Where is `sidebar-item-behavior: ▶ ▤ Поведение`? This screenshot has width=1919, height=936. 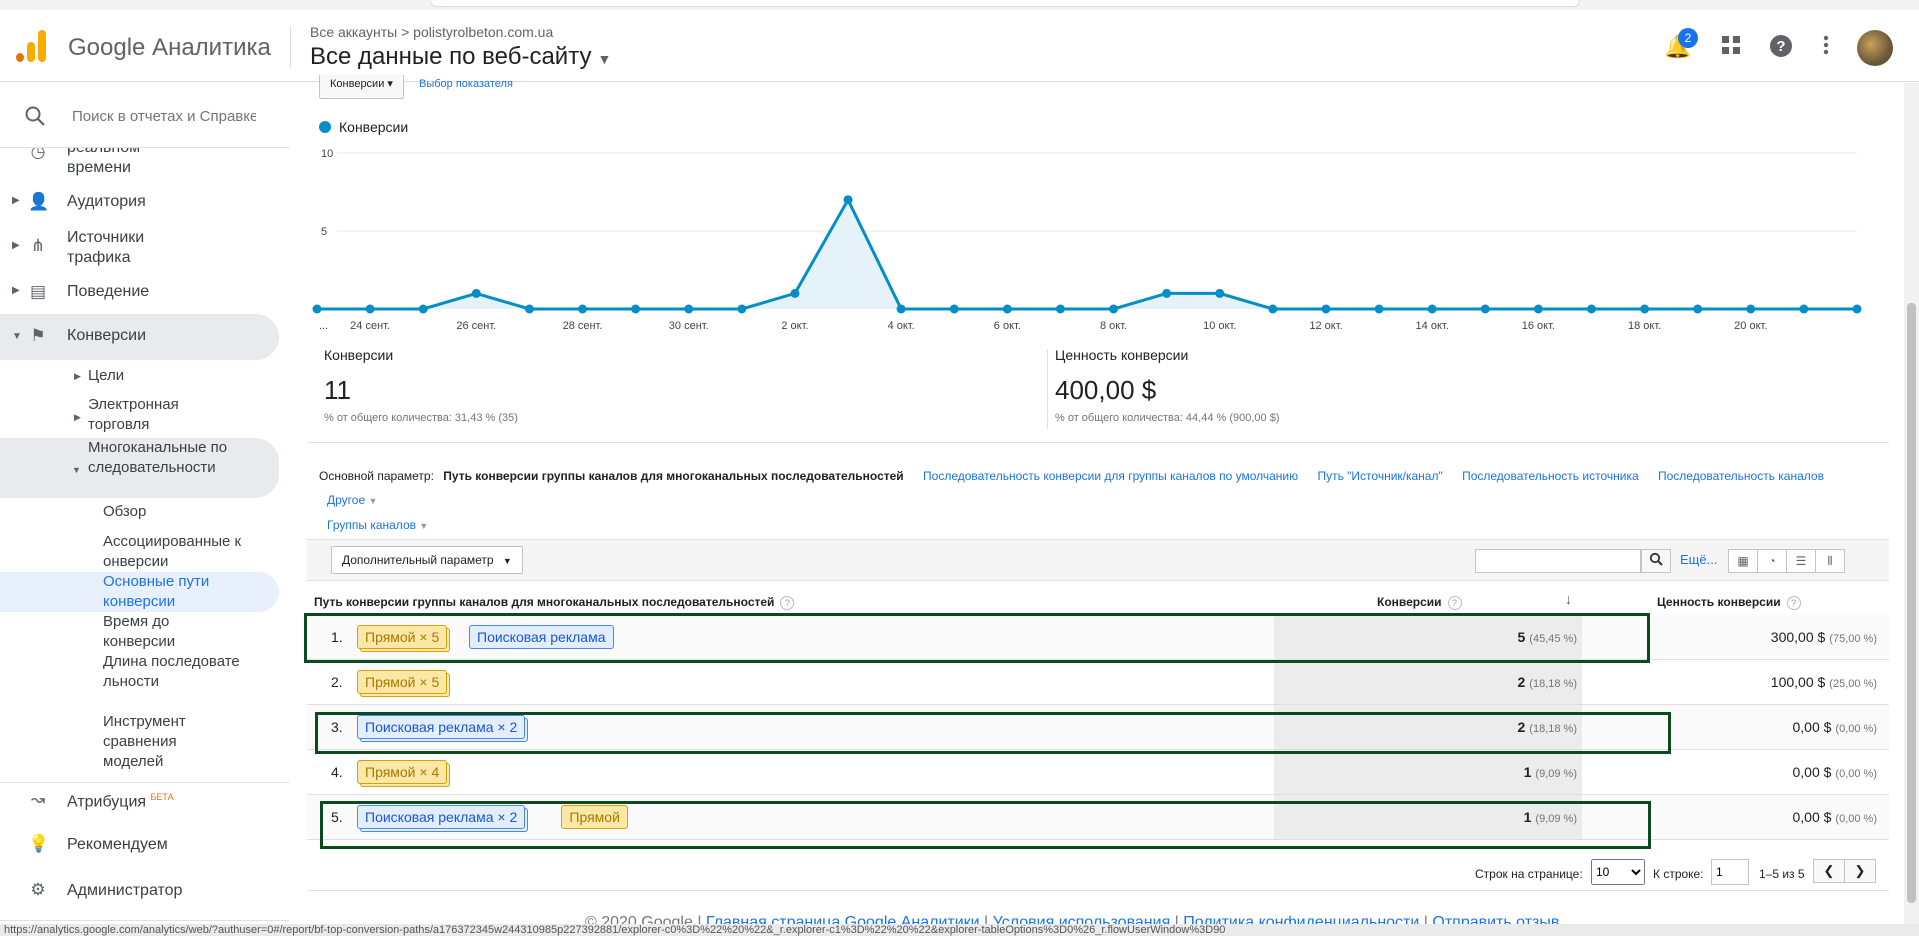
sidebar-item-behavior: ▶ ▤ Поведение is located at coordinates (140, 295).